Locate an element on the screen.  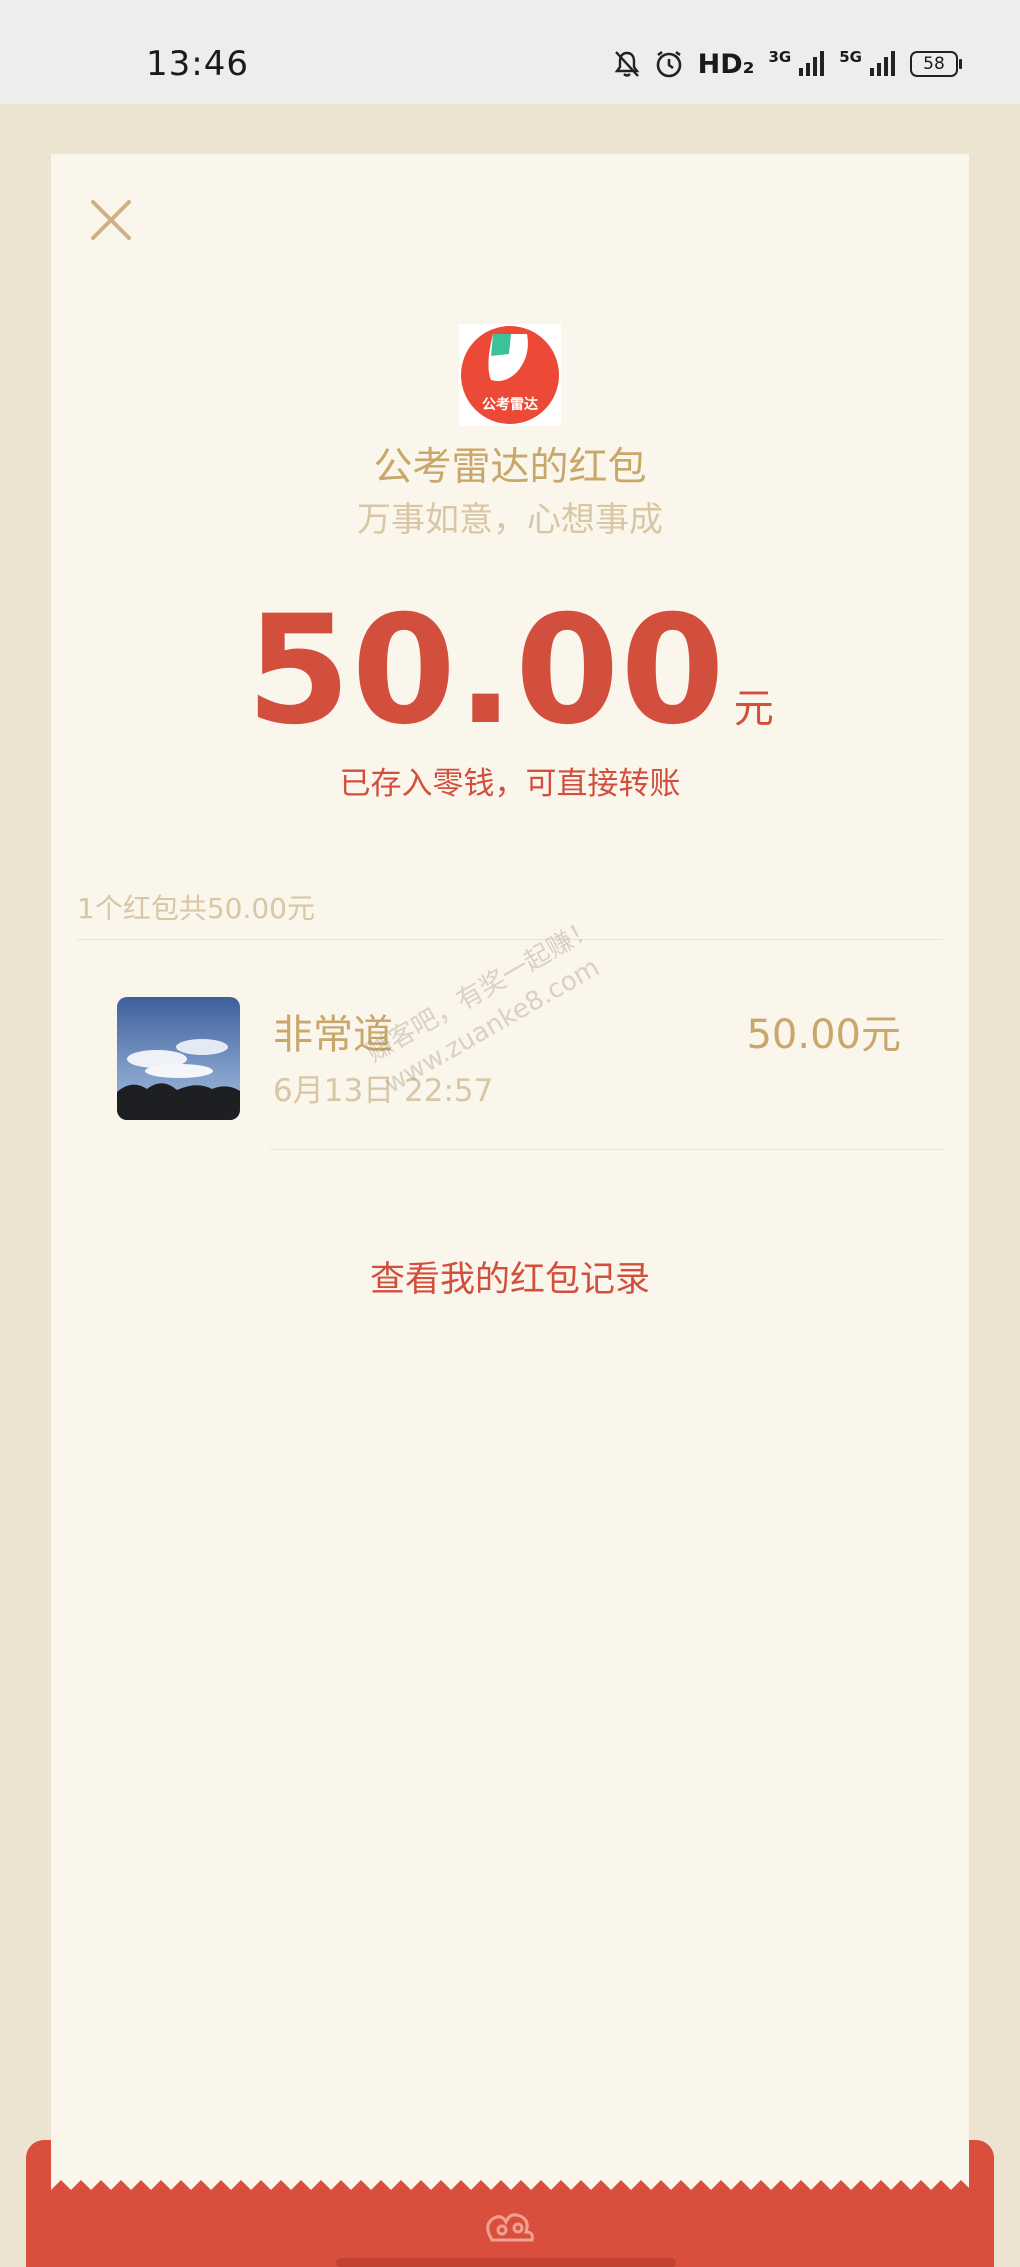
close-icon is located at coordinates (111, 220).